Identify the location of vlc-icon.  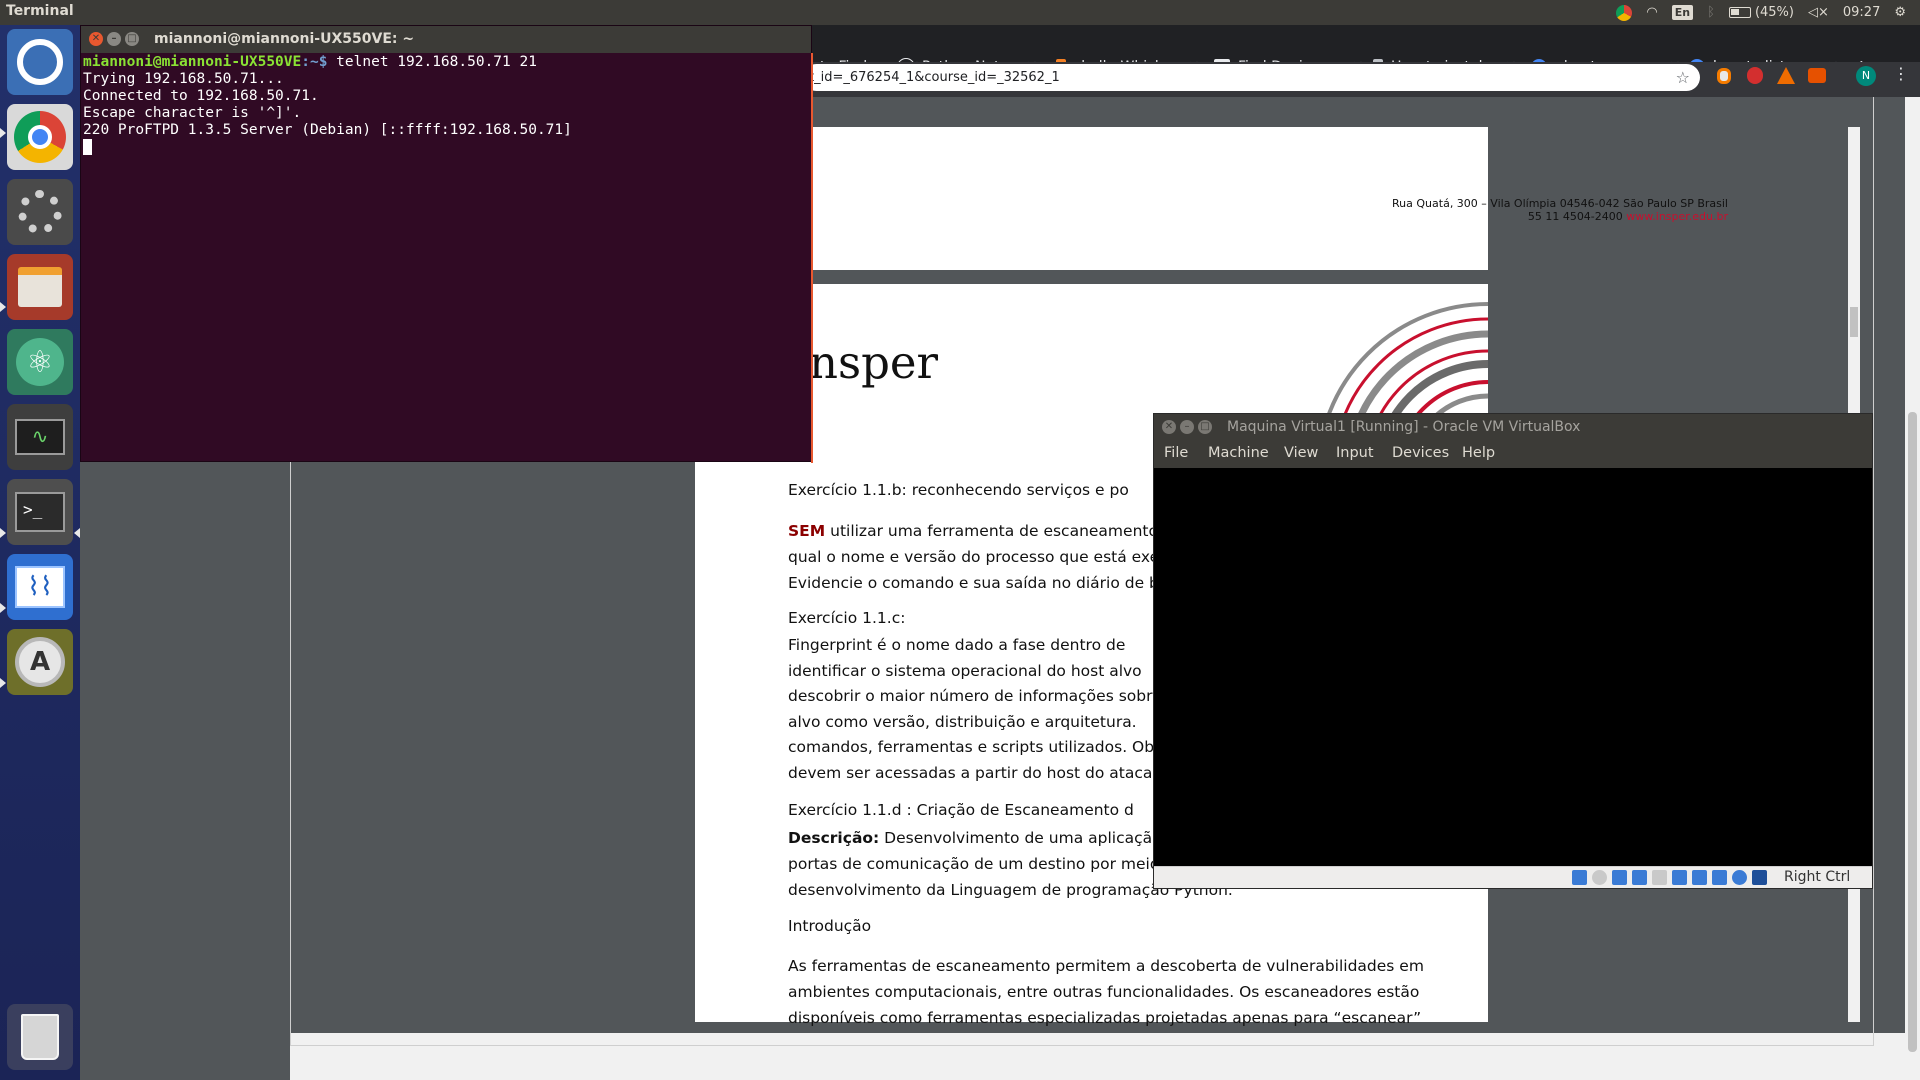
(1786, 75).